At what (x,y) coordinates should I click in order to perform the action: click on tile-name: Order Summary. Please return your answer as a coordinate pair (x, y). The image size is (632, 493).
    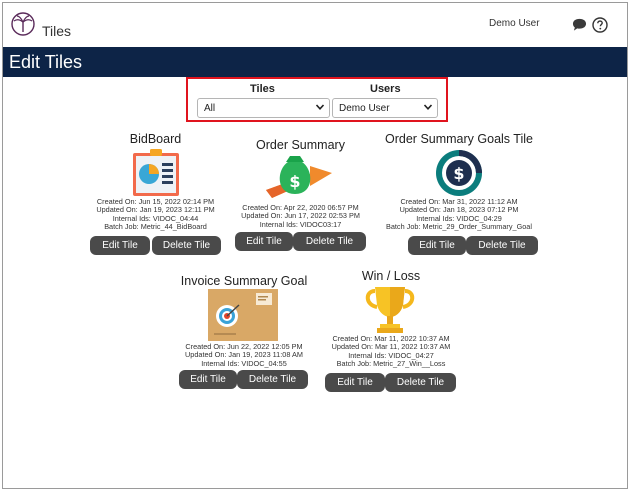
    Looking at the image, I should click on (300, 145).